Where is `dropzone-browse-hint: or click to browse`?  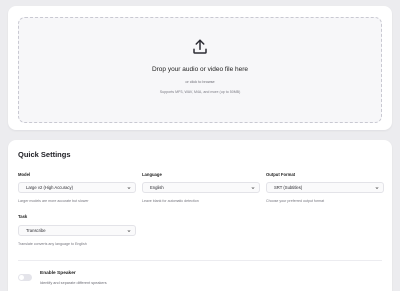
dropzone-browse-hint: or click to browse is located at coordinates (200, 82).